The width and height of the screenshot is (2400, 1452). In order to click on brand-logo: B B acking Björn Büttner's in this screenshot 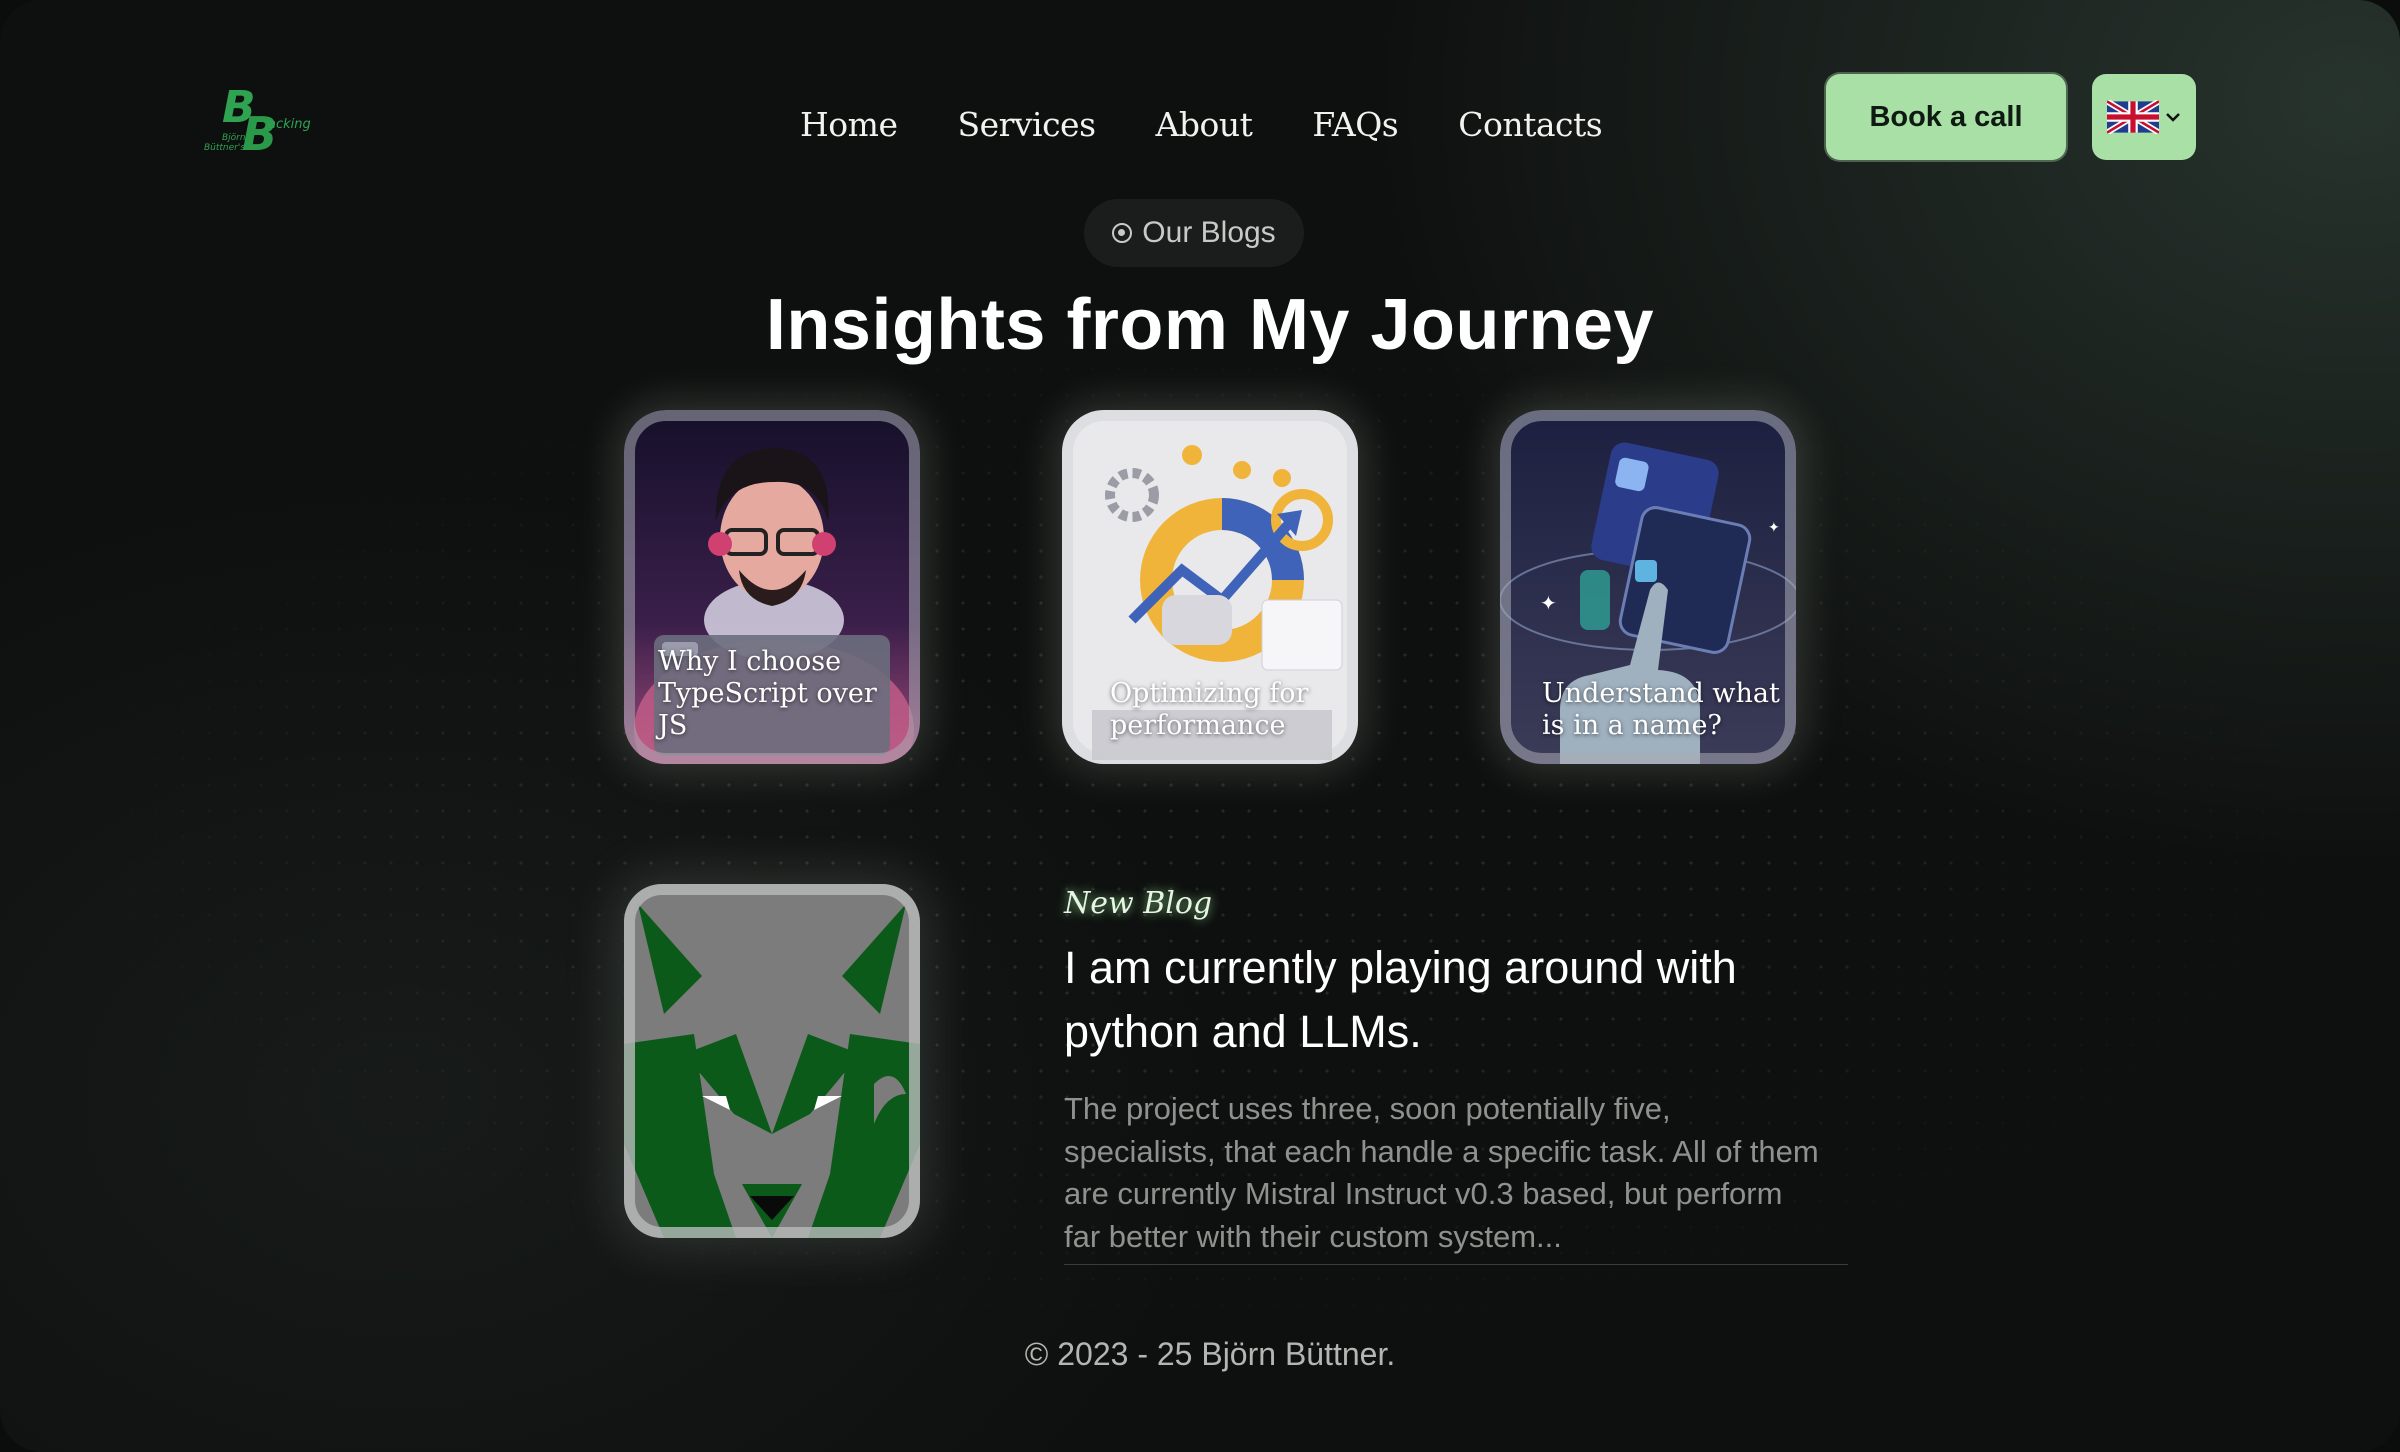, I will do `click(260, 120)`.